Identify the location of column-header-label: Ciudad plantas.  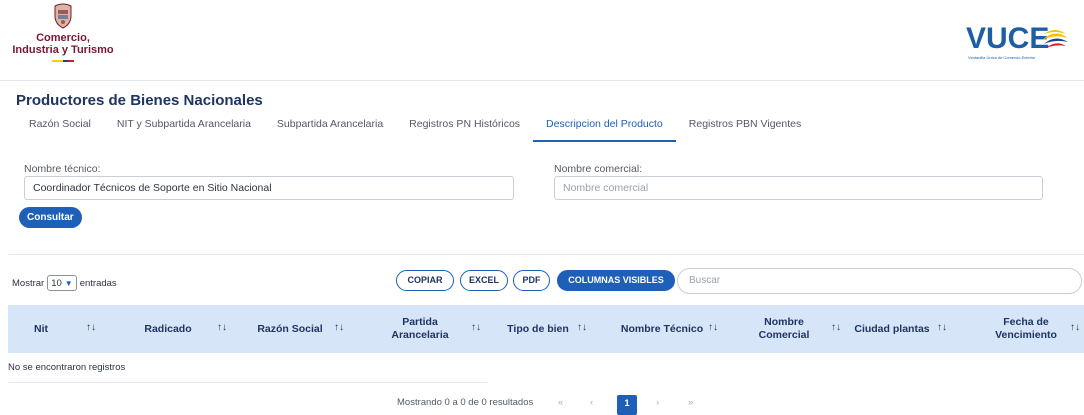
(892, 328).